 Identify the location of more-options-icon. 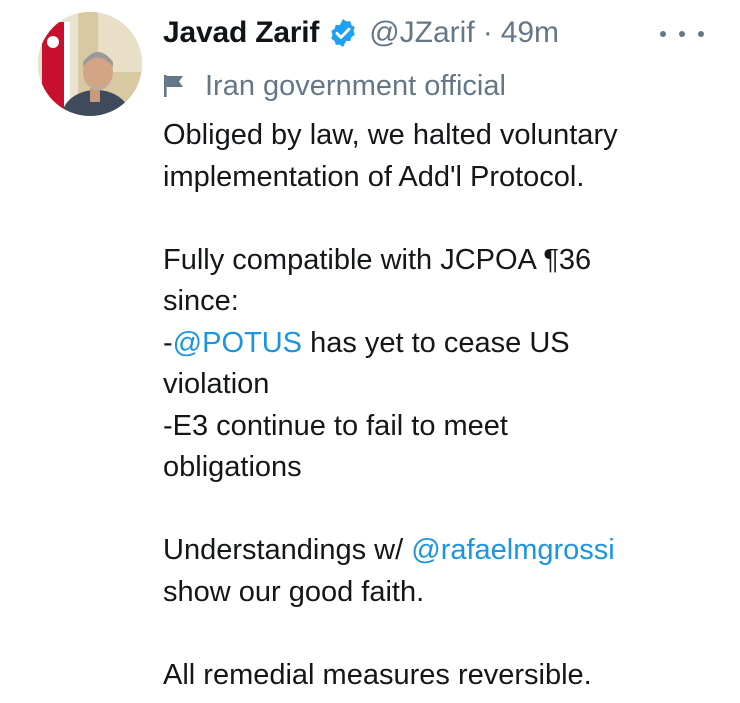
(682, 34).